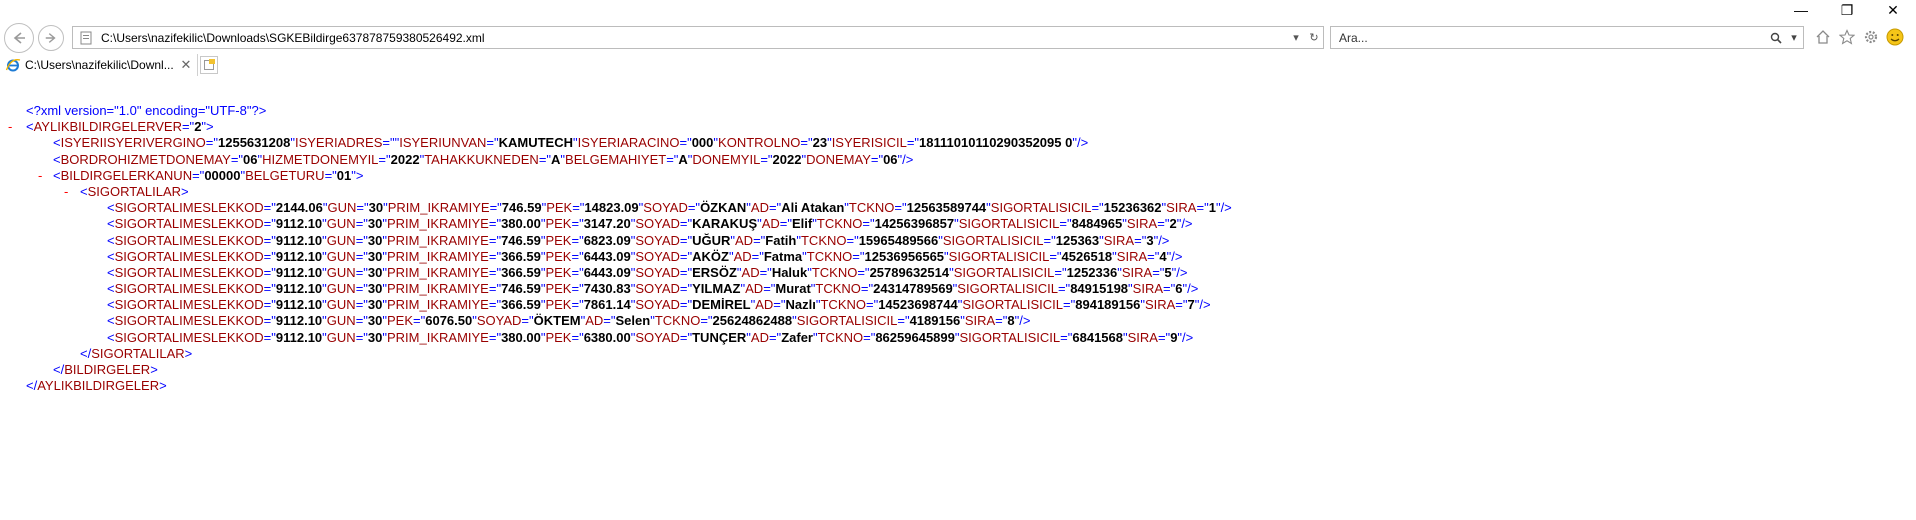  What do you see at coordinates (481, 159) in the screenshot?
I see `attr-name: TAHAKKUKNEDEN` at bounding box center [481, 159].